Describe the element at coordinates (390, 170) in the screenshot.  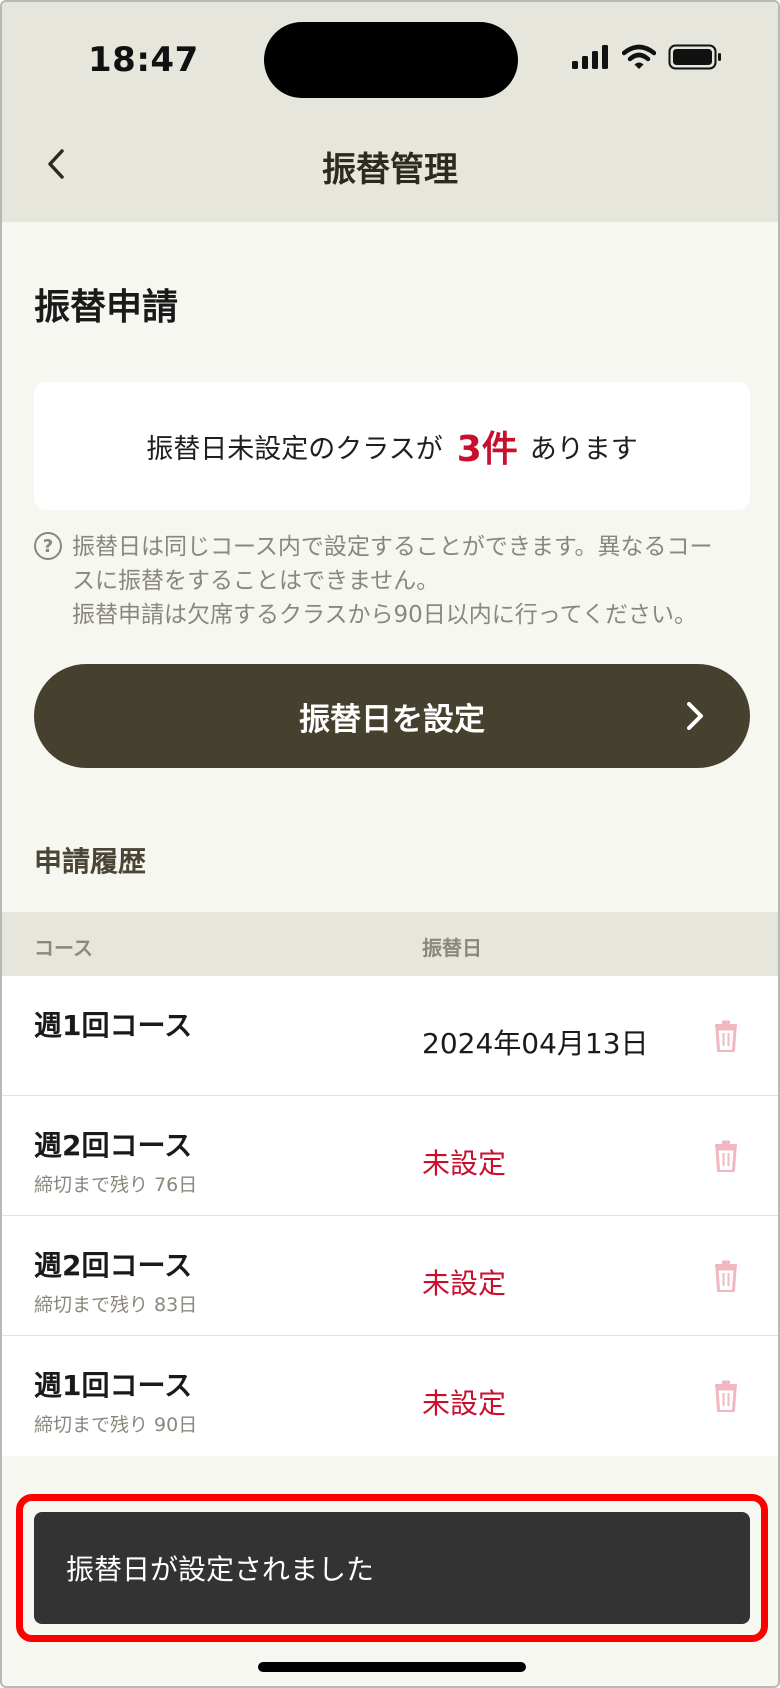
I see `page-title: 振替管理` at that location.